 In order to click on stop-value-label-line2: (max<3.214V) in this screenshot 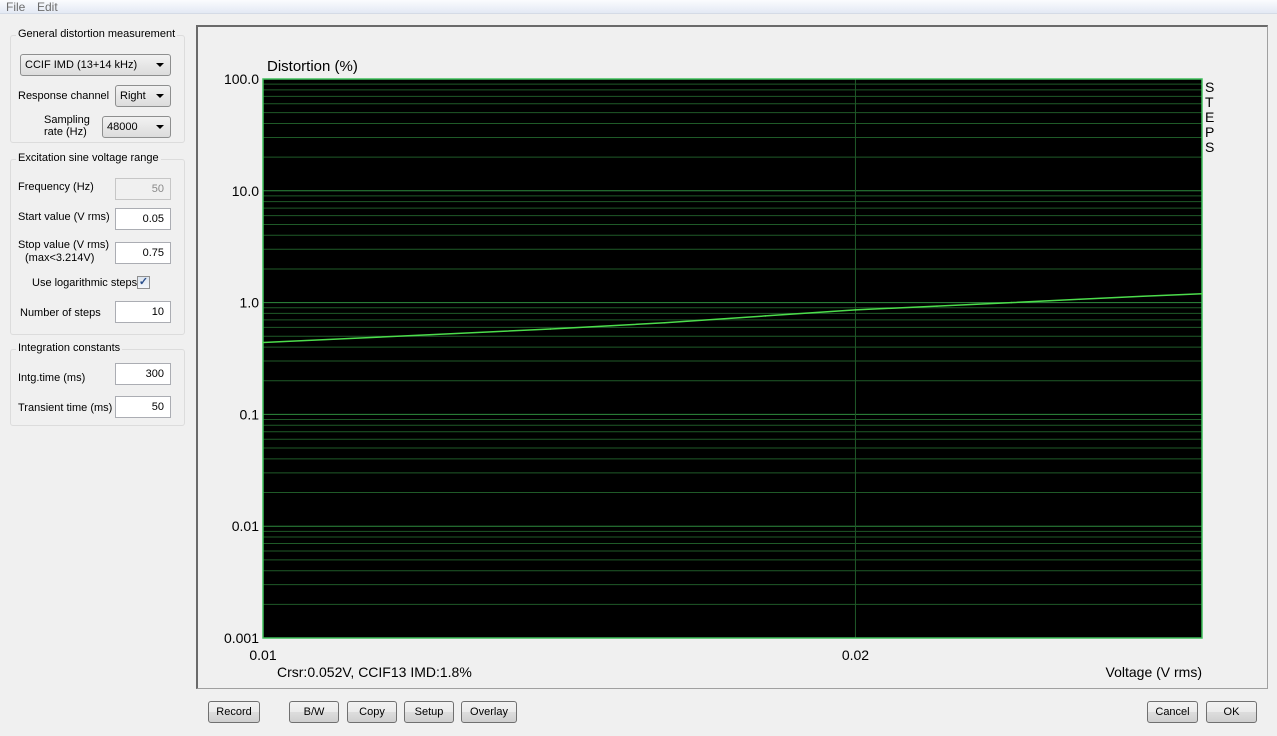, I will do `click(60, 258)`.